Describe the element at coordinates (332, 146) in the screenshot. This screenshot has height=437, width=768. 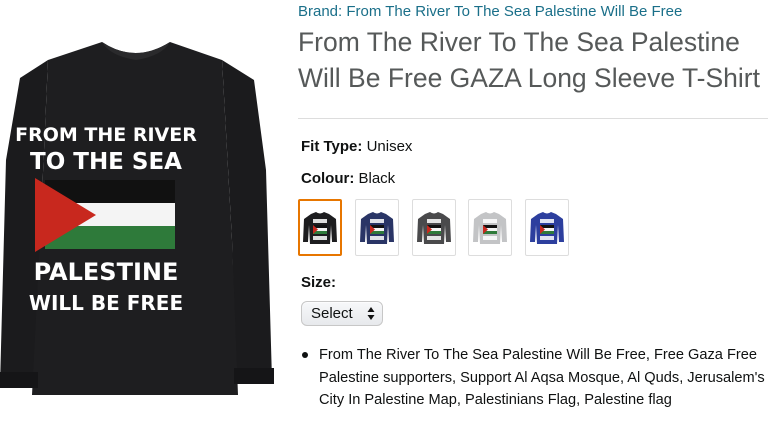
I see `fit-type-label: Fit Type:` at that location.